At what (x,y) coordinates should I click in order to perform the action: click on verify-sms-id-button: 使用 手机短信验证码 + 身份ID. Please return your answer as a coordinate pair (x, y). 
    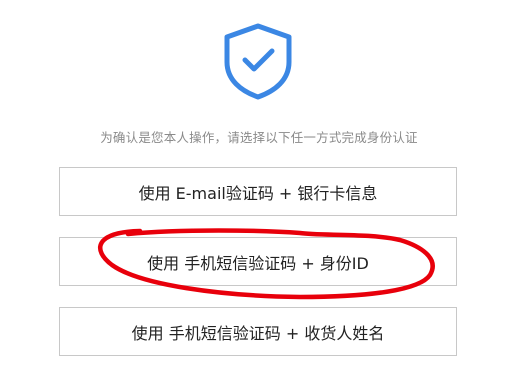
    Looking at the image, I should click on (258, 261).